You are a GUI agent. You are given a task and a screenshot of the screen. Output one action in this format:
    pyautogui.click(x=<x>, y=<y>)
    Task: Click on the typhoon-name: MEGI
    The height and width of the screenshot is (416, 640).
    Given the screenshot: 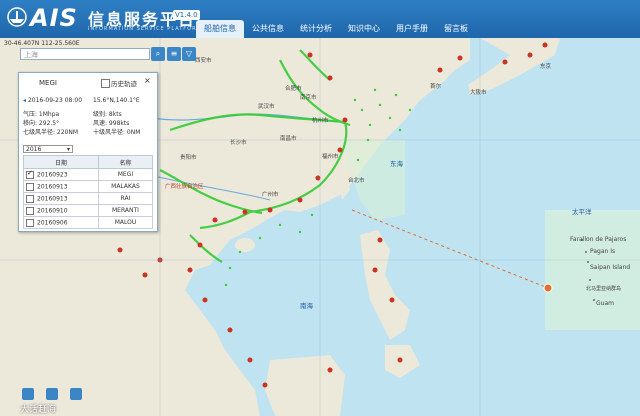 What is the action you would take?
    pyautogui.click(x=48, y=83)
    